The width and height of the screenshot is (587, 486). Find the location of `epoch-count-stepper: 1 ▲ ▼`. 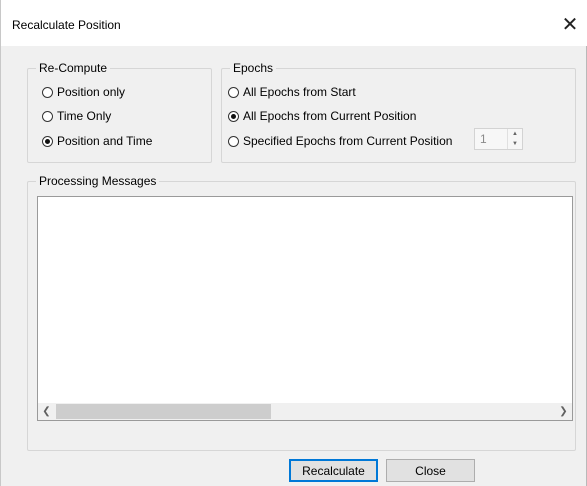

epoch-count-stepper: 1 ▲ ▼ is located at coordinates (498, 139).